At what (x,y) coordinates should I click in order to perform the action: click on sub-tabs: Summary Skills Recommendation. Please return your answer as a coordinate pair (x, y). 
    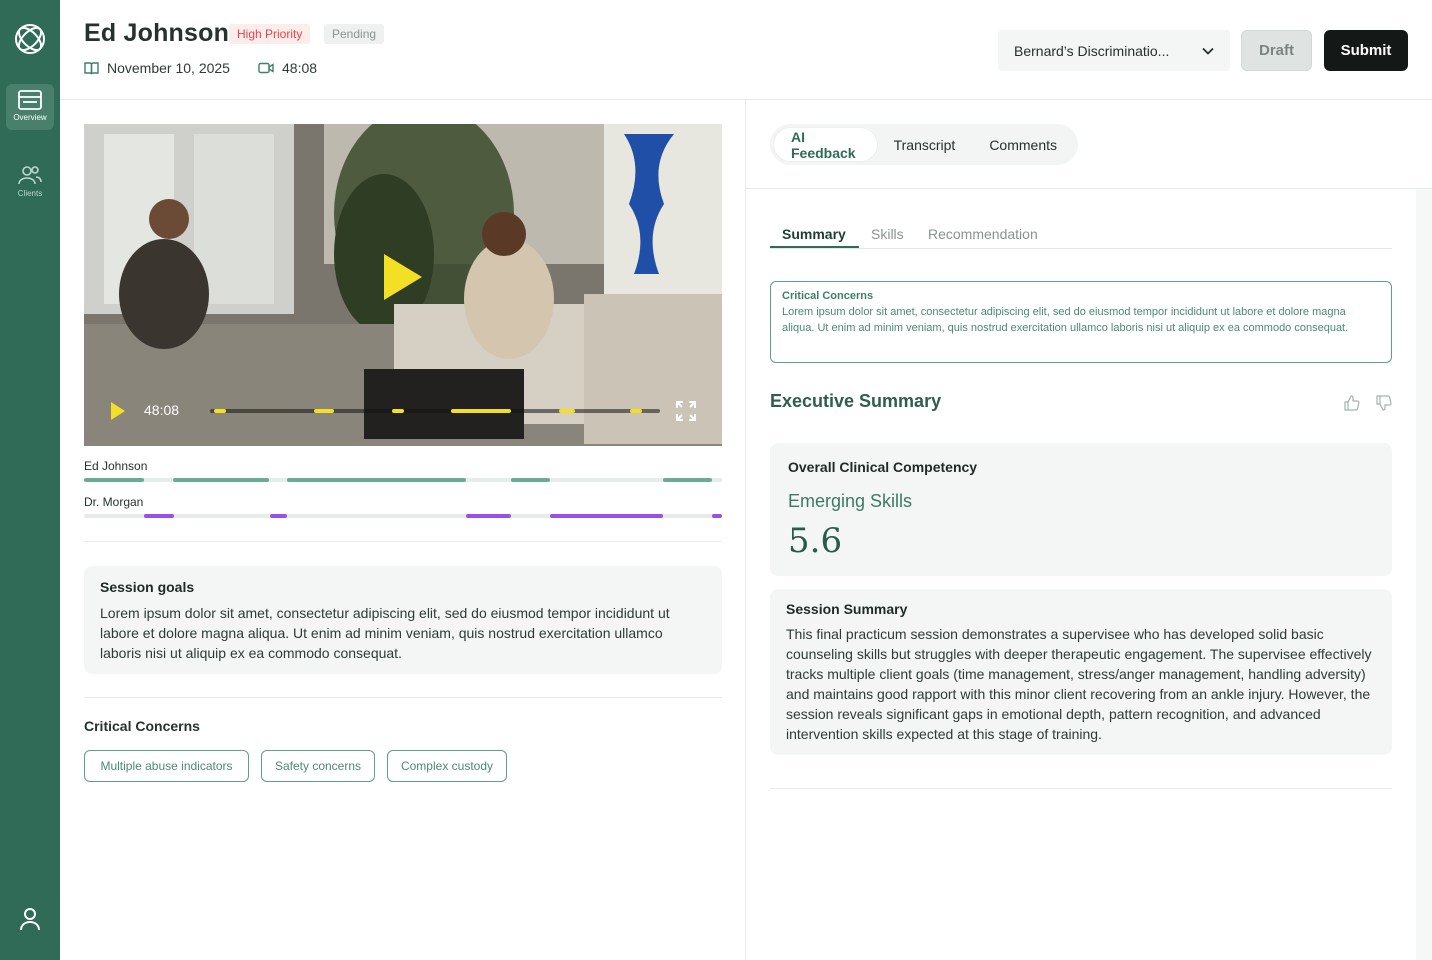
    Looking at the image, I should click on (1081, 236).